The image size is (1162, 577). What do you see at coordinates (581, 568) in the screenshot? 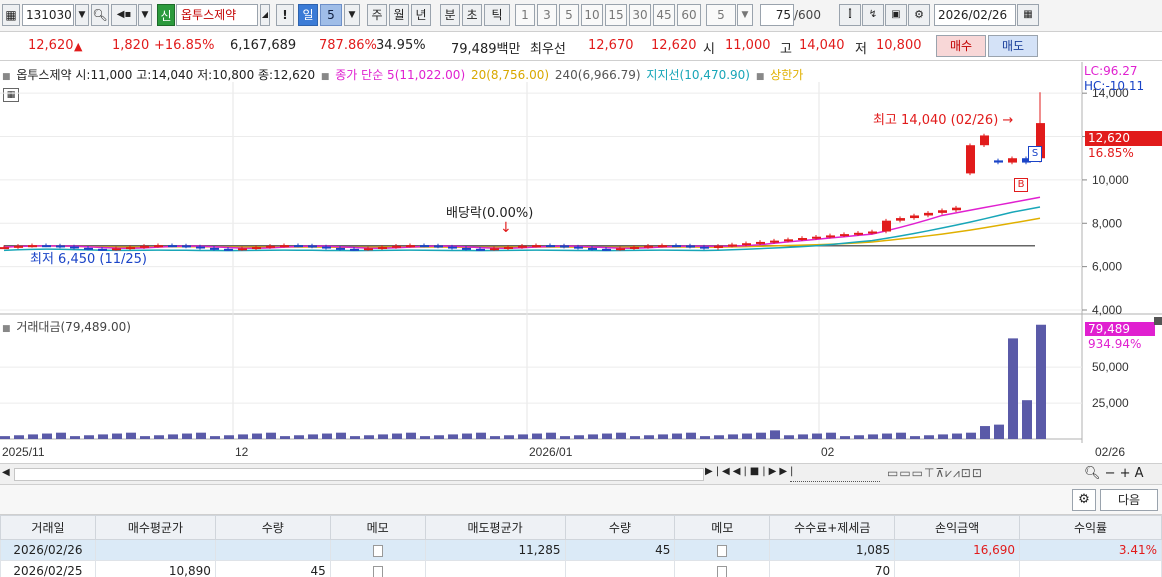
I see `table-row: 2026/02/25 10,890 45 70` at bounding box center [581, 568].